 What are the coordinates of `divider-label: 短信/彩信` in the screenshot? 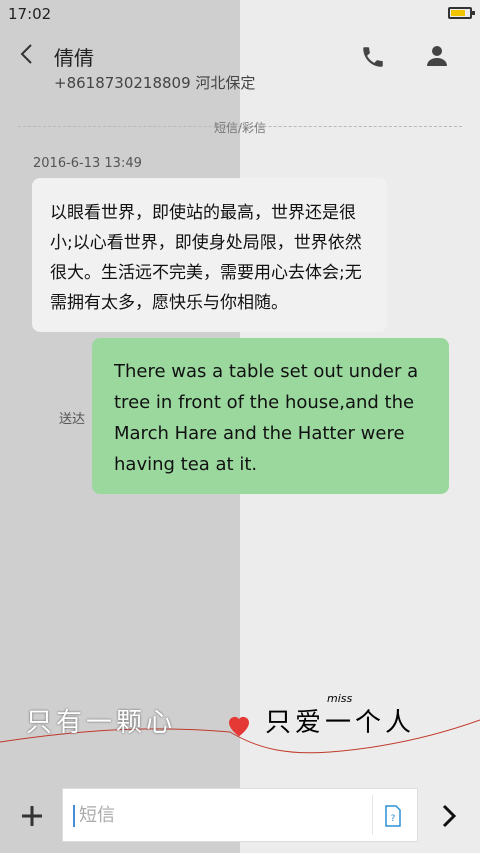 It's located at (240, 128).